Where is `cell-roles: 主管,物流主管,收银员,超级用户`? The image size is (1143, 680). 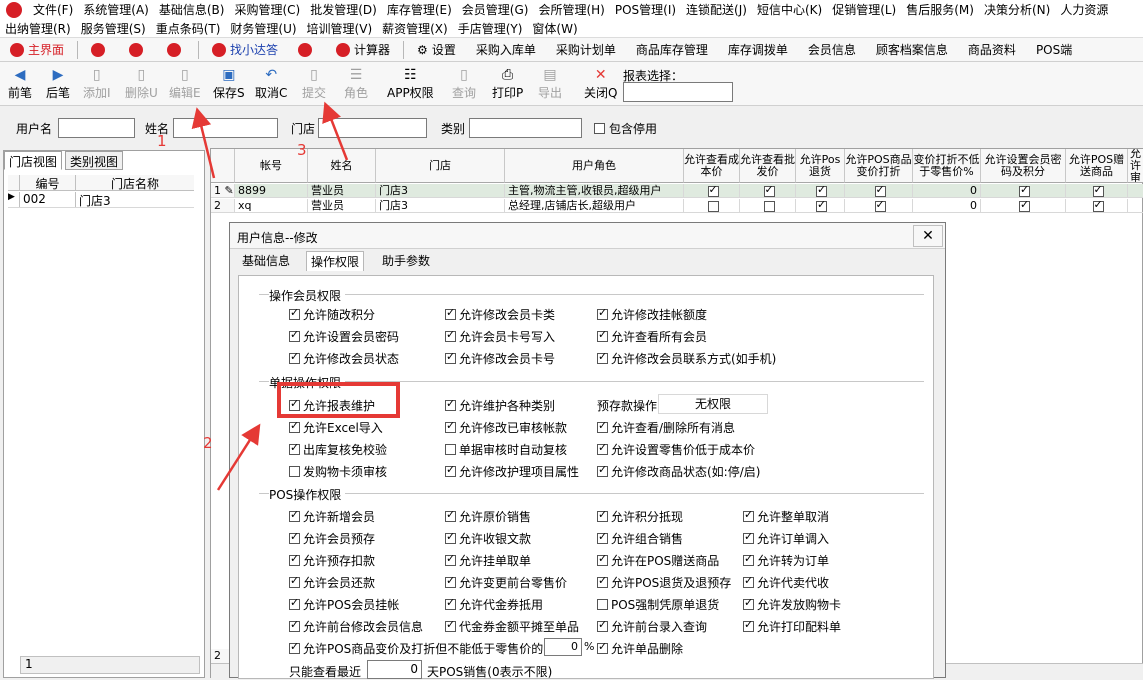
cell-roles: 主管,物流主管,收银员,超级用户 is located at coordinates (594, 191).